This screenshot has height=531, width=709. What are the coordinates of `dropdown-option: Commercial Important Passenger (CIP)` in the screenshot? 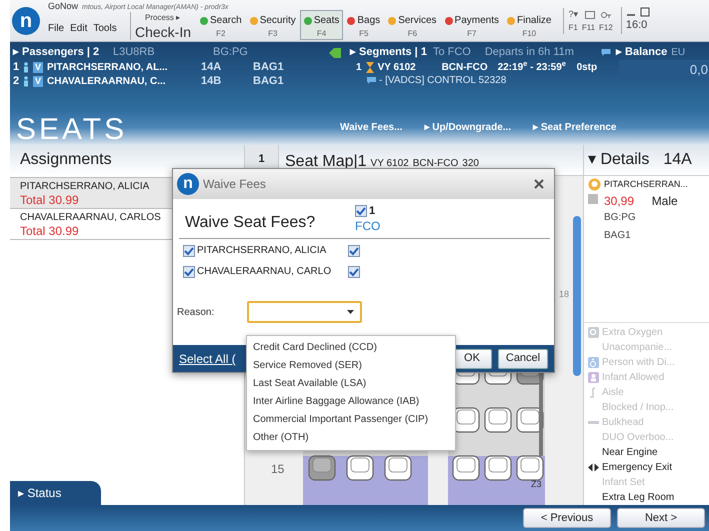 It's located at (351, 420).